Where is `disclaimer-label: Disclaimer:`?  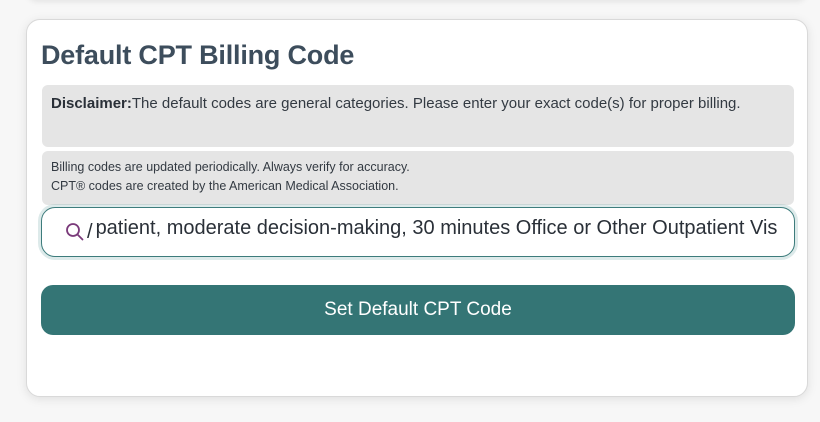 disclaimer-label: Disclaimer: is located at coordinates (91, 103).